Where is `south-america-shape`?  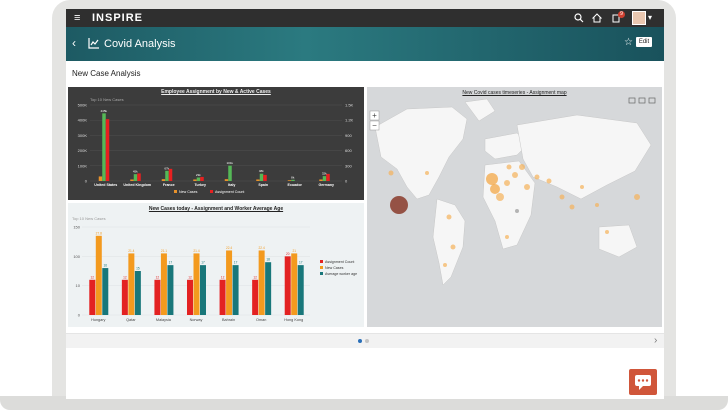 south-america-shape is located at coordinates (449, 242).